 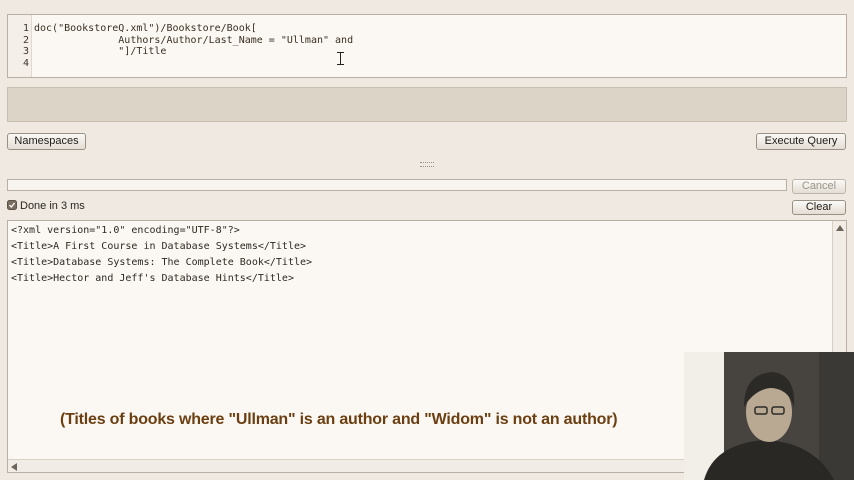 What do you see at coordinates (25, 63) in the screenshot?
I see `line-number: 4` at bounding box center [25, 63].